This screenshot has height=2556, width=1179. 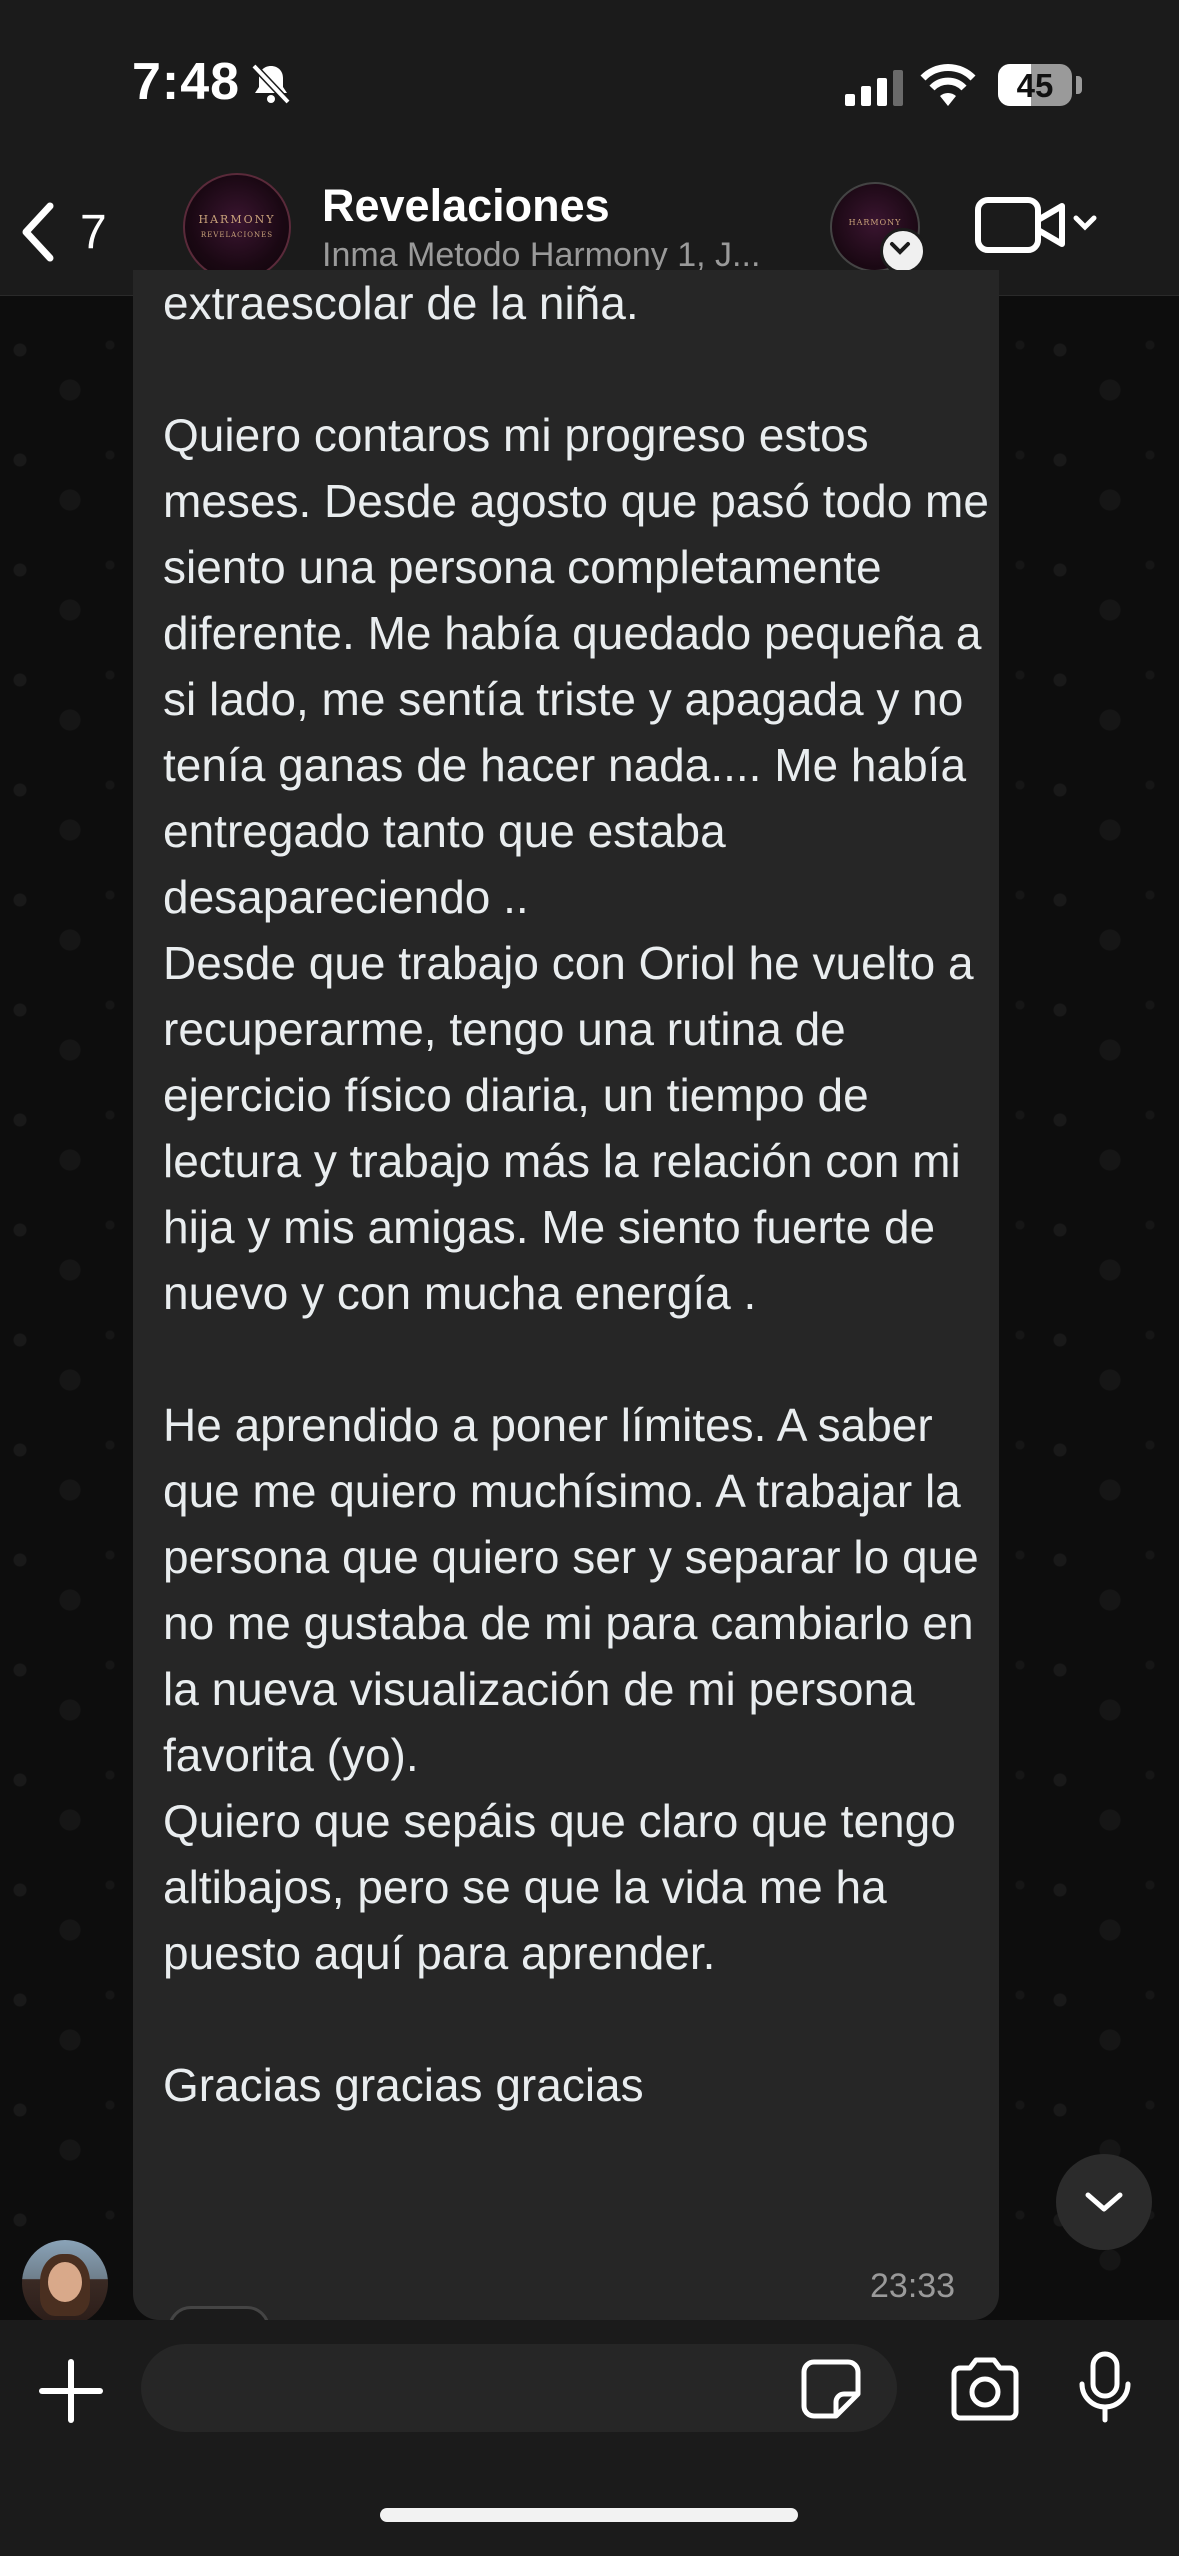 What do you see at coordinates (237, 219) in the screenshot?
I see `group-avatar-logo-top: HARMONY` at bounding box center [237, 219].